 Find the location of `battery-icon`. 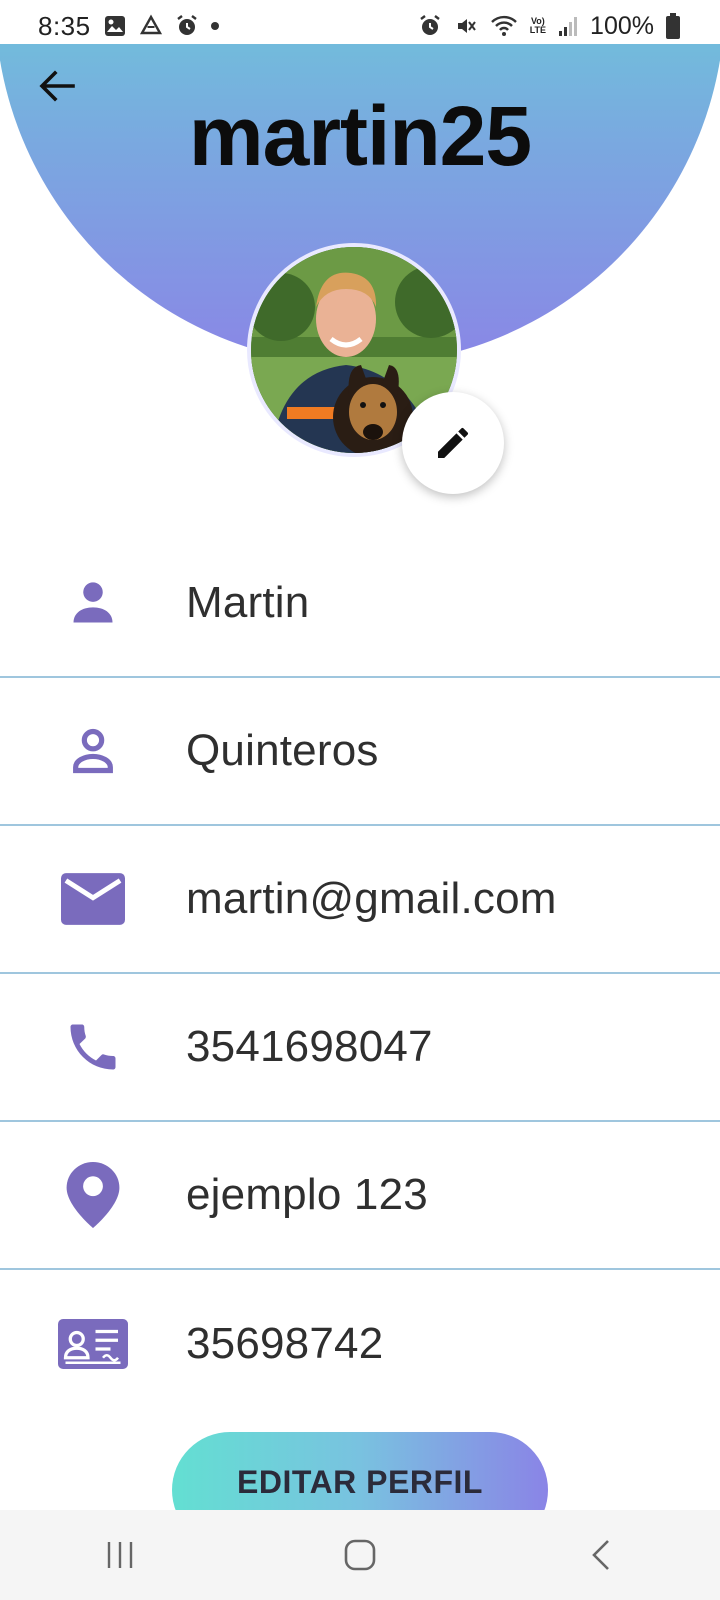

battery-icon is located at coordinates (673, 26).